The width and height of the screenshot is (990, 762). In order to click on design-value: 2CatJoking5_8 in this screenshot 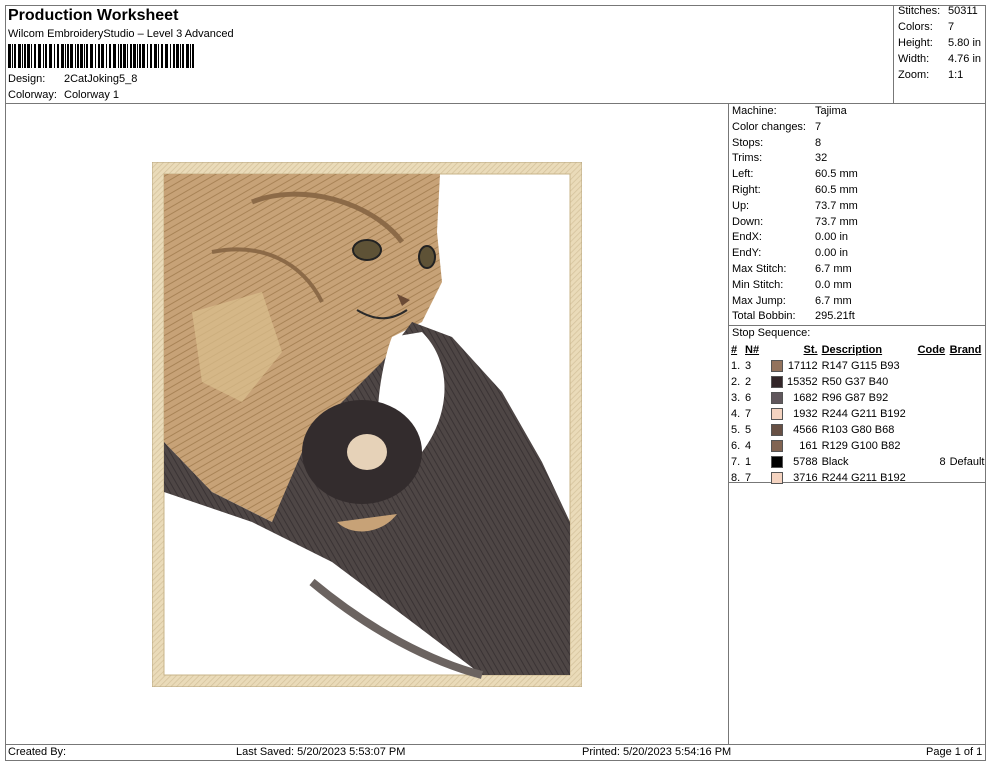, I will do `click(101, 79)`.